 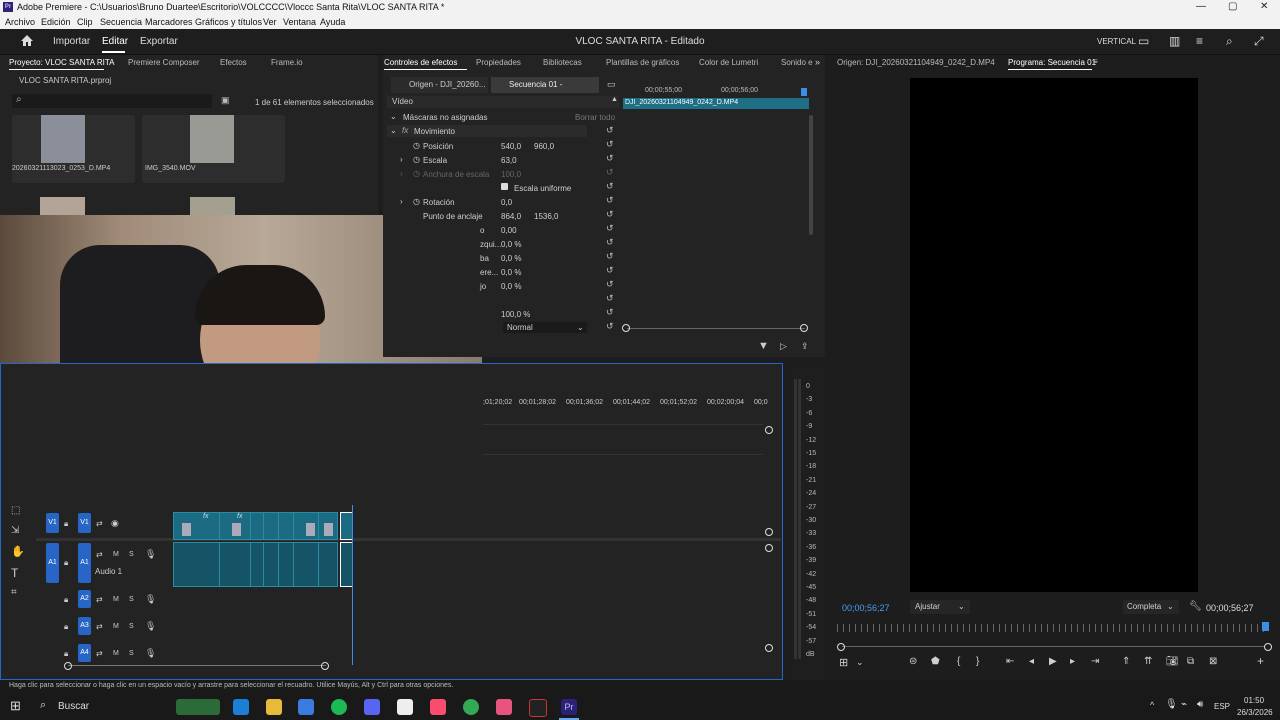 I want to click on zoom-slider-end, so click(x=804, y=328).